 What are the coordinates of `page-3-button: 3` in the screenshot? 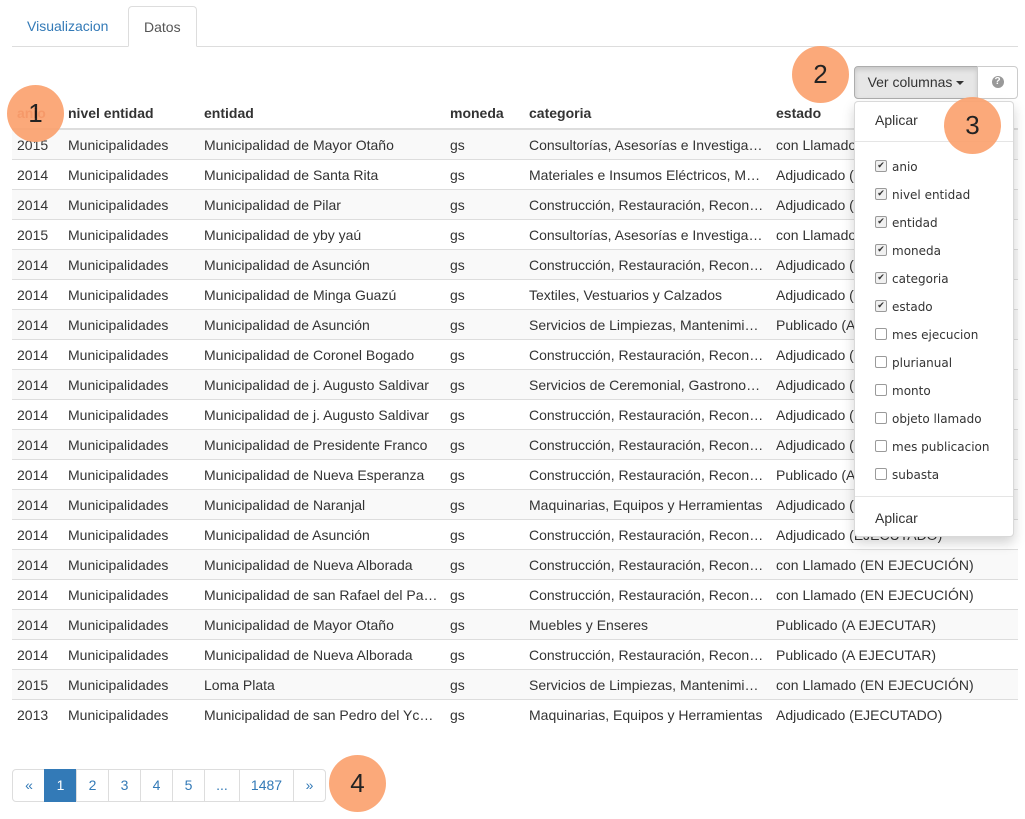 It's located at (124, 785).